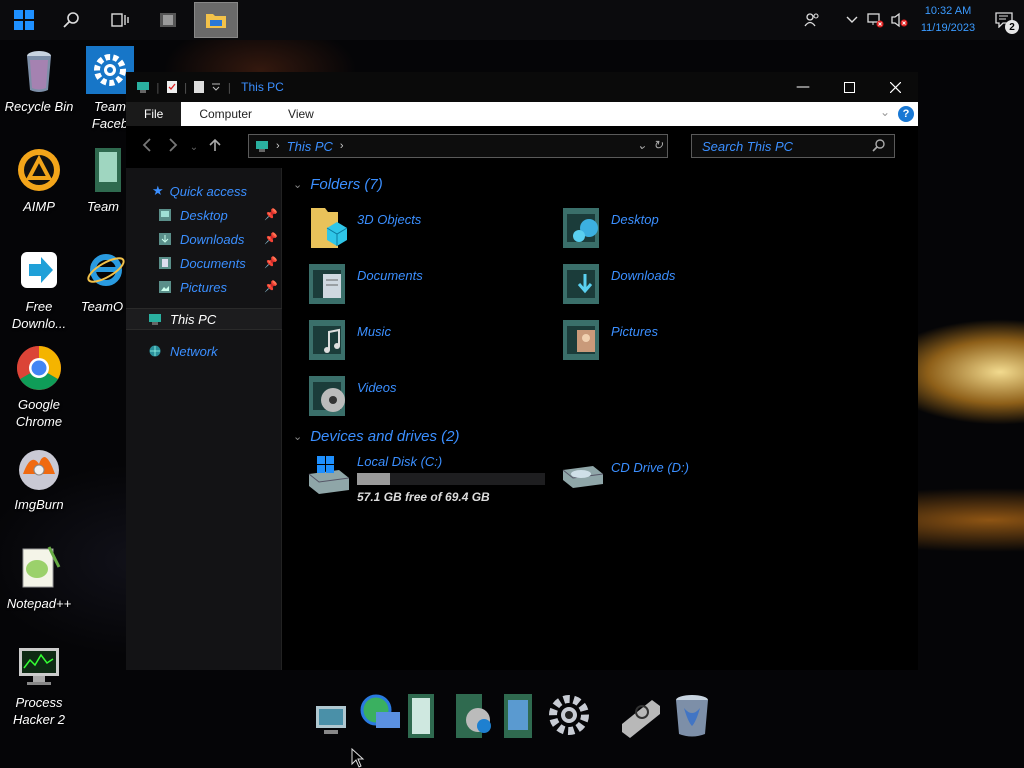 The width and height of the screenshot is (1024, 768). I want to click on action-center-button: 2, so click(1004, 20).